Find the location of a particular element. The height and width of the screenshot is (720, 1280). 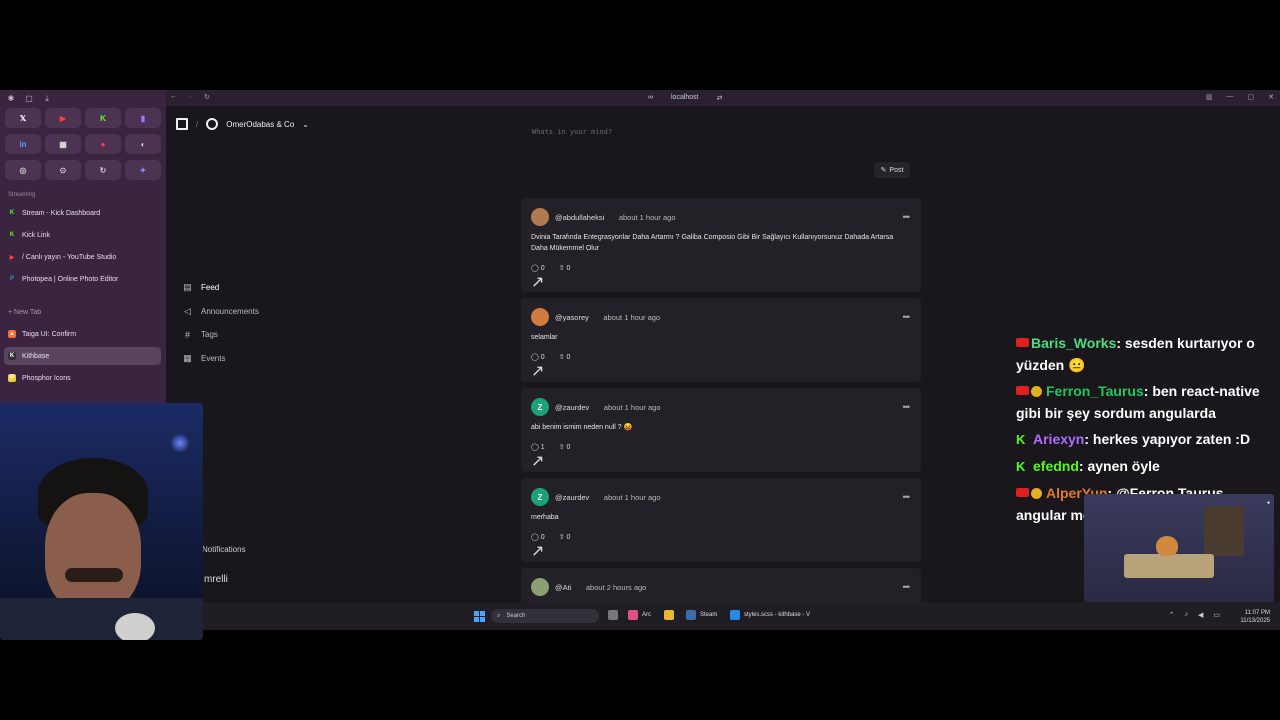

favorite-sync: ↻ is located at coordinates (103, 170).